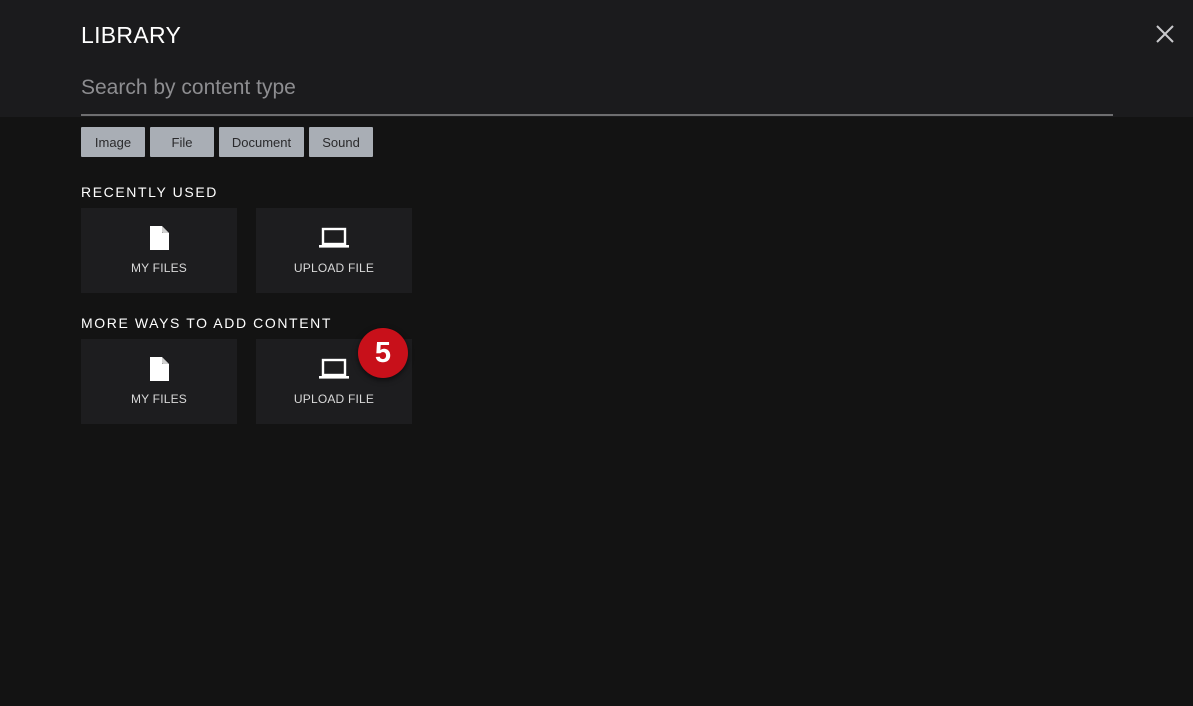  What do you see at coordinates (334, 238) in the screenshot?
I see `laptop-icon` at bounding box center [334, 238].